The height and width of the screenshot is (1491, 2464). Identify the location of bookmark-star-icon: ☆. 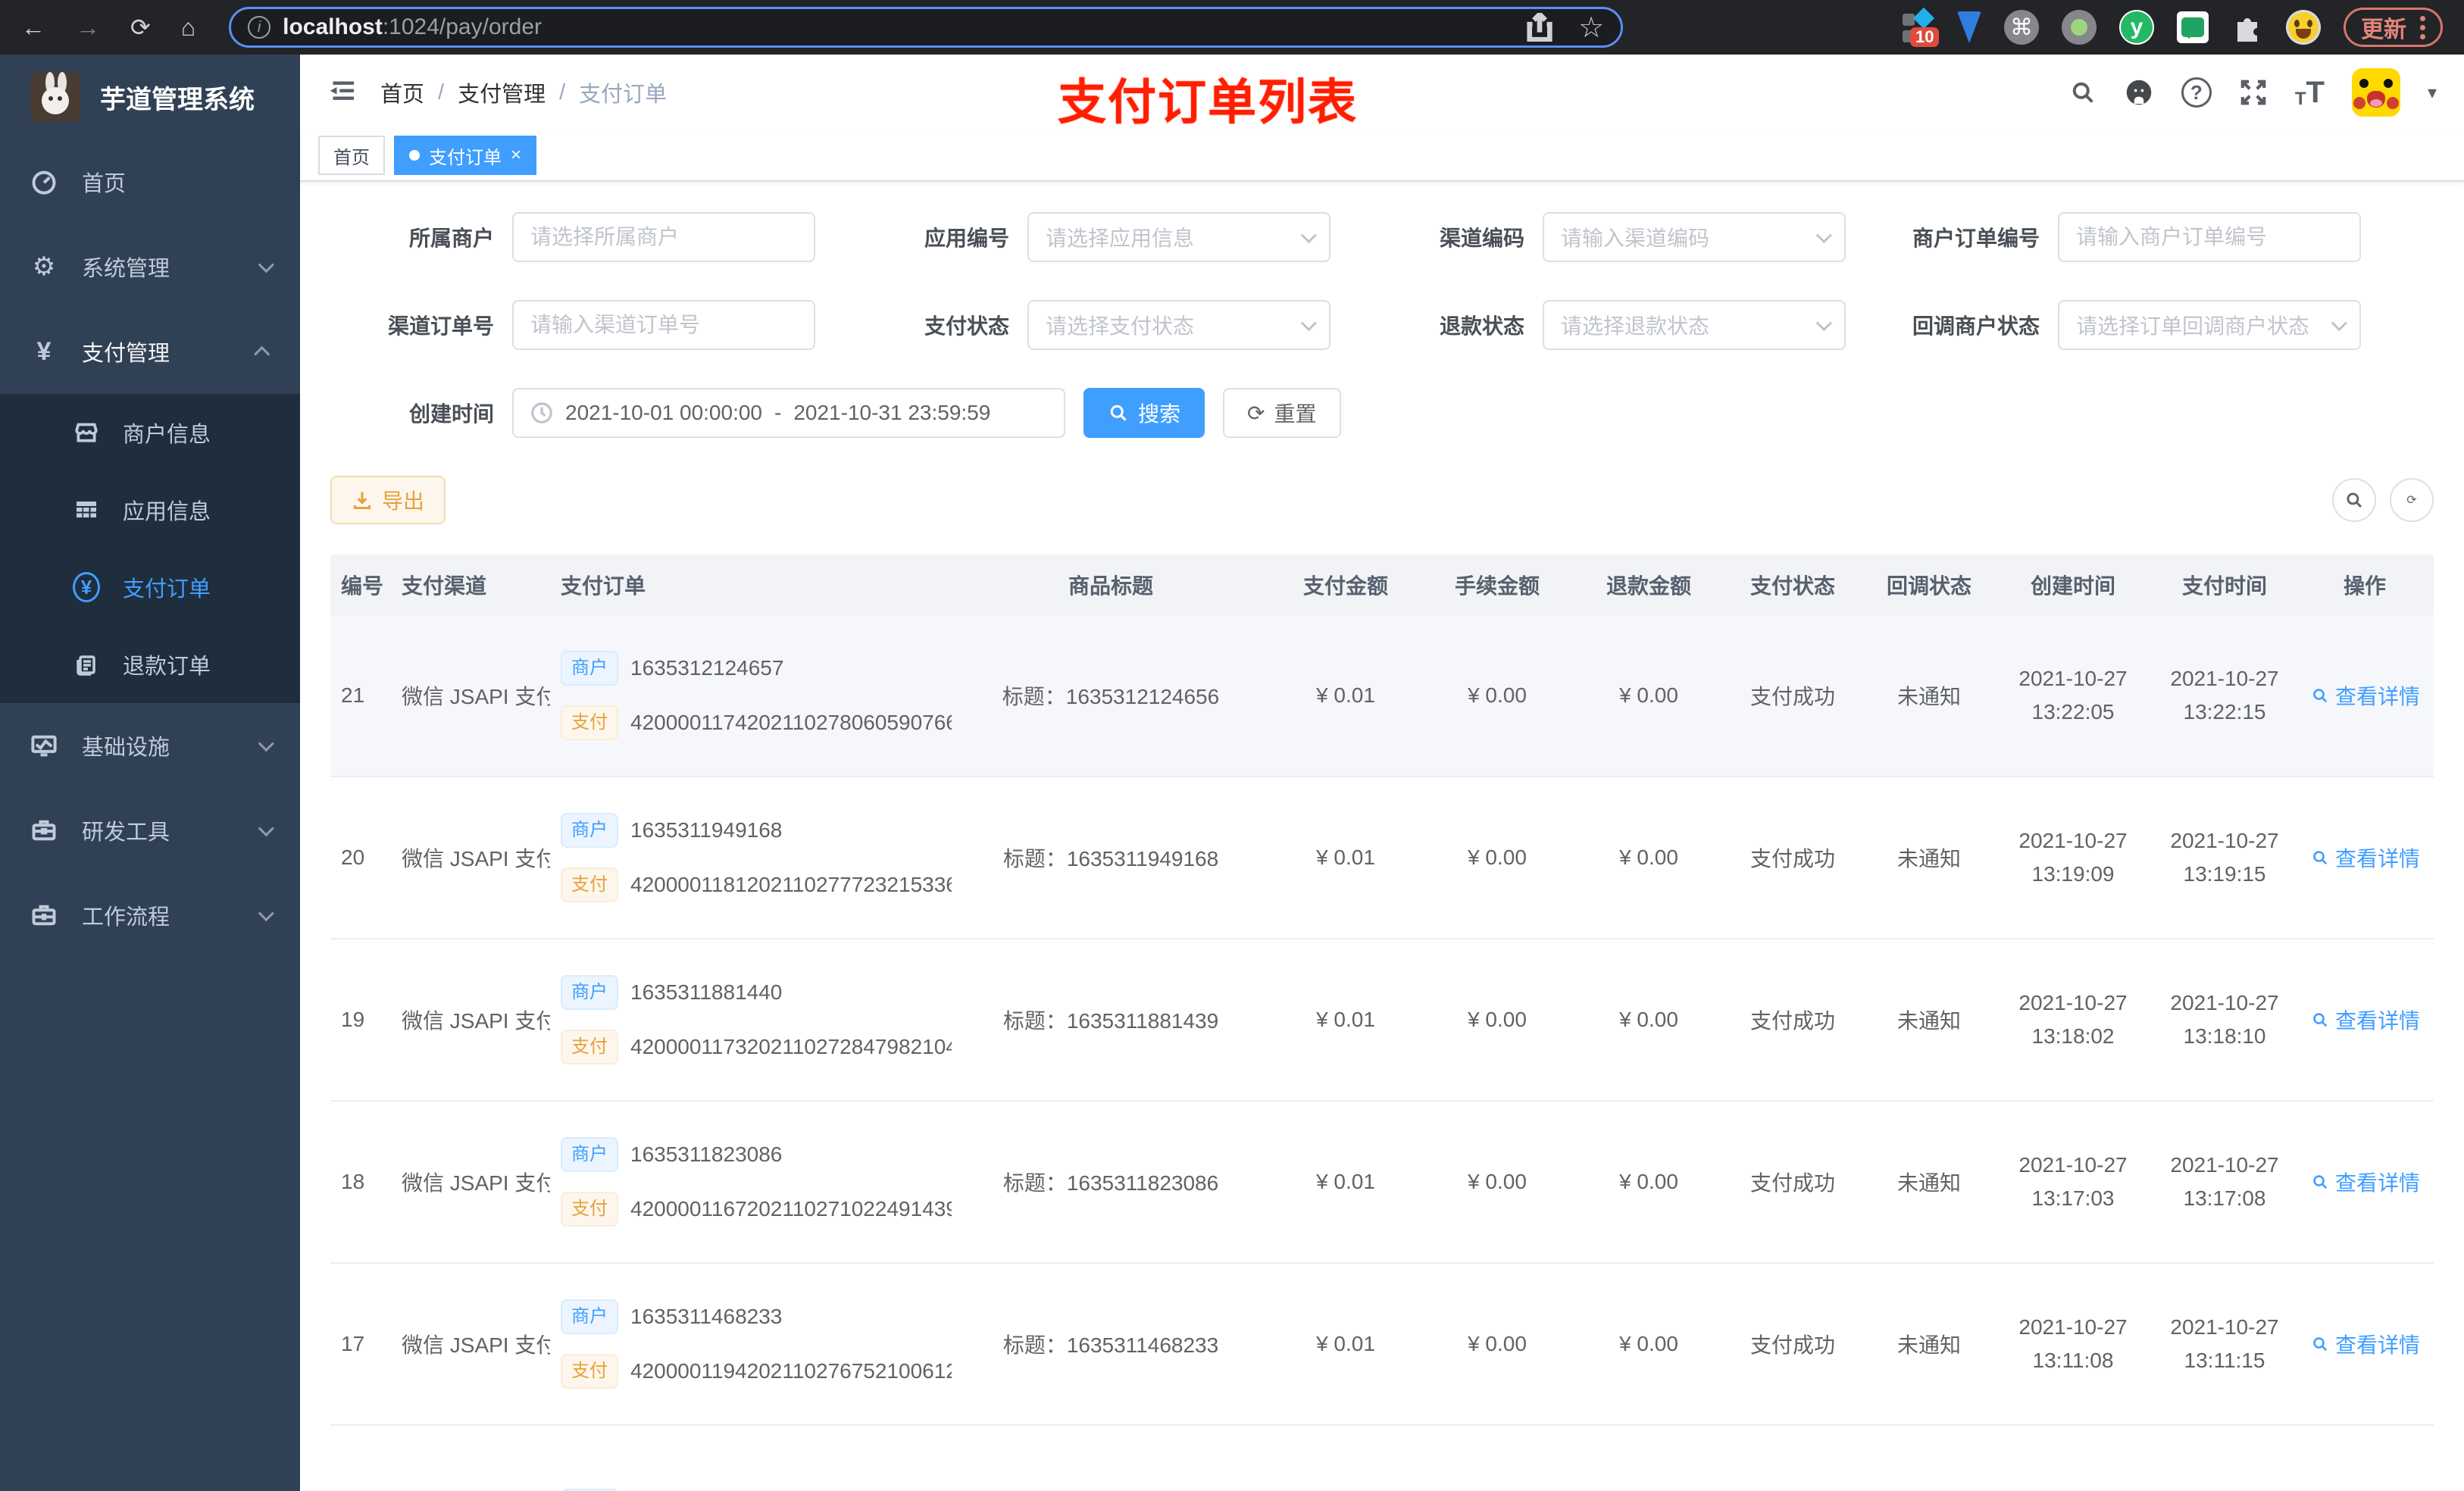
(1591, 28).